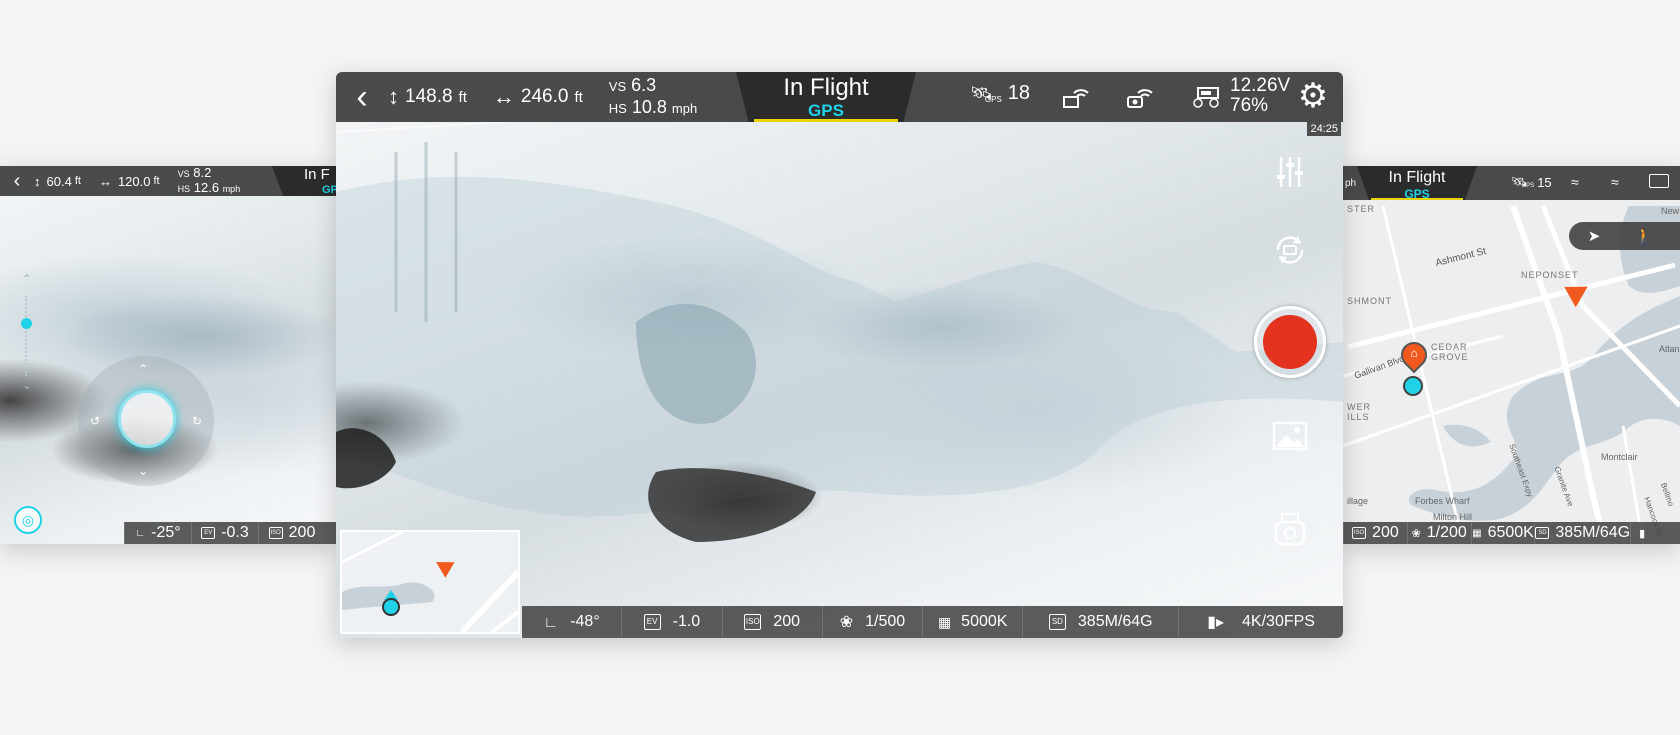 This screenshot has height=735, width=1680. I want to click on drone-battery-icon, so click(1207, 97).